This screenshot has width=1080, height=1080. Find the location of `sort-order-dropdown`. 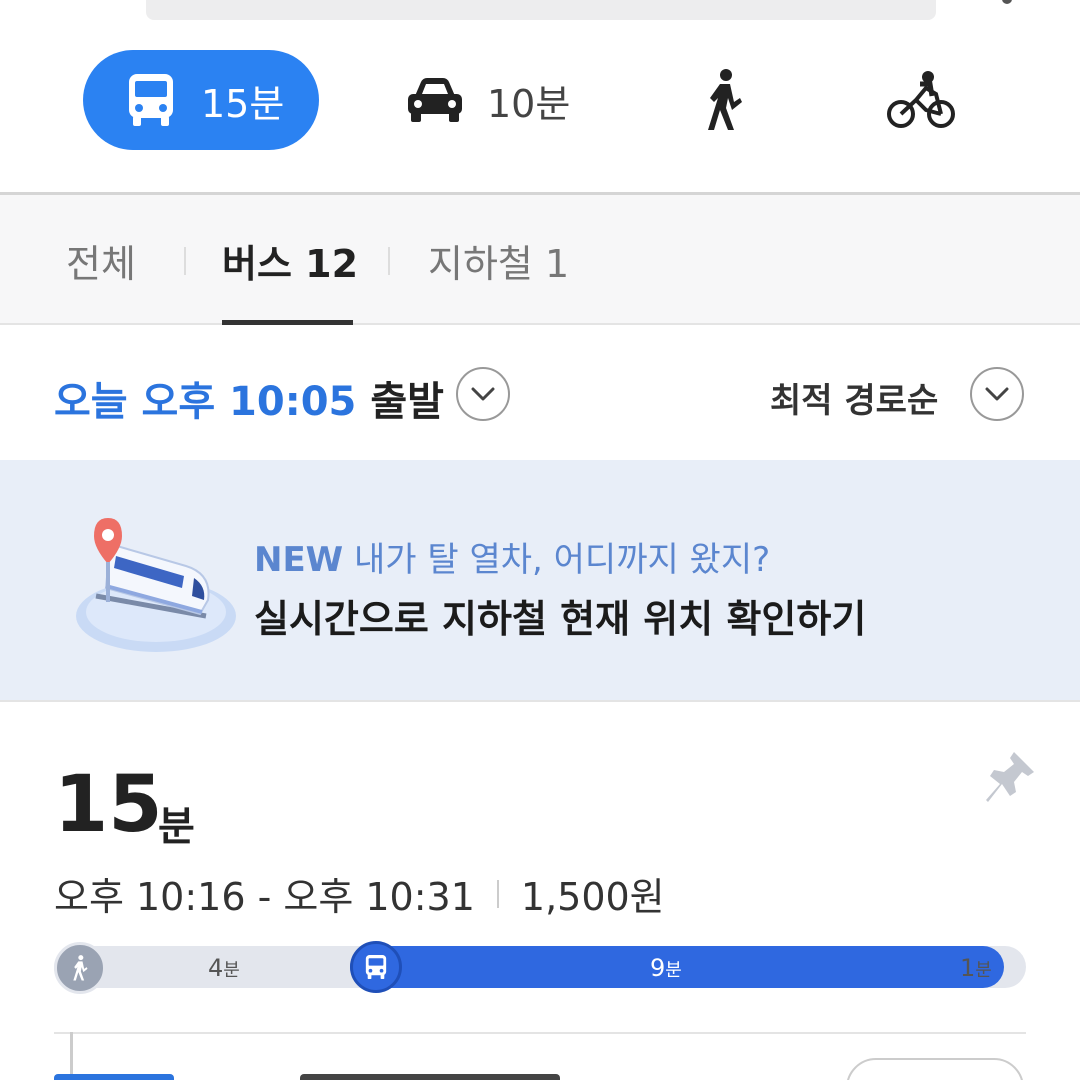

sort-order-dropdown is located at coordinates (997, 394).